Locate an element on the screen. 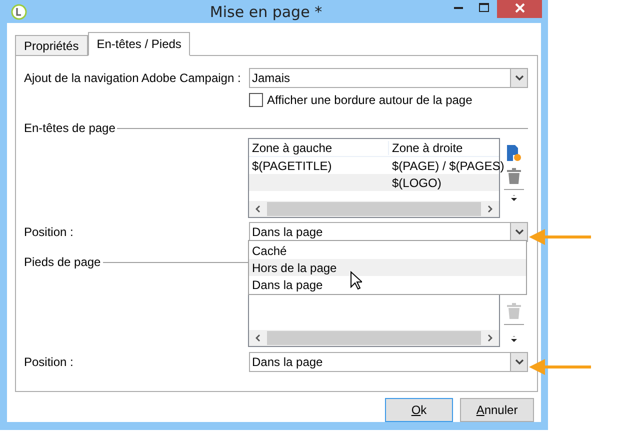 The height and width of the screenshot is (448, 620). add-page-icon is located at coordinates (514, 153).